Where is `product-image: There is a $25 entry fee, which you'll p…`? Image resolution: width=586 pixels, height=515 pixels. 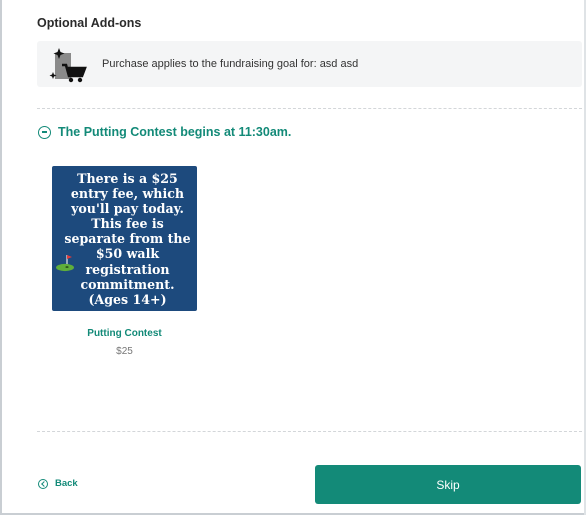 product-image: There is a $25 entry fee, which you'll p… is located at coordinates (124, 238).